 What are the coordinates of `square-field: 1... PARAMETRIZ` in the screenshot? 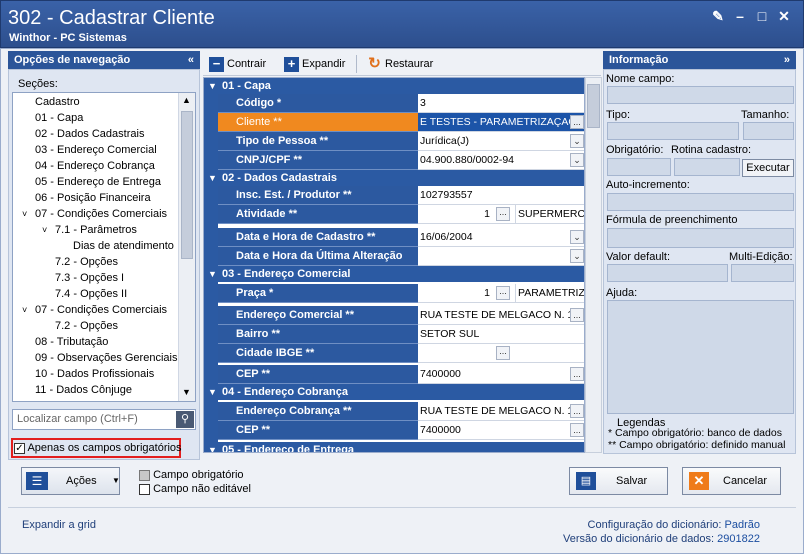 It's located at (501, 293).